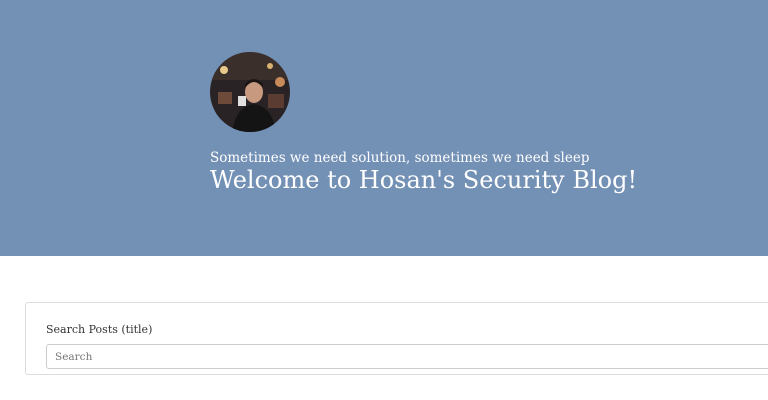 The width and height of the screenshot is (768, 400). I want to click on profile-photo-icon, so click(250, 92).